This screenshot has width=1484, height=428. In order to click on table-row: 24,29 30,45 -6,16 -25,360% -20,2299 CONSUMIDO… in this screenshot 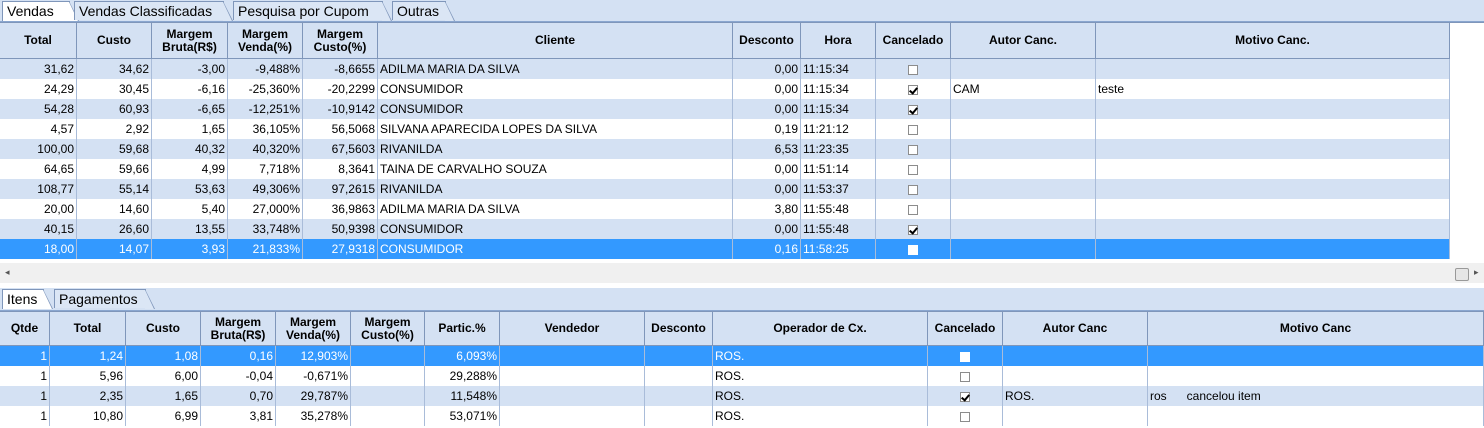, I will do `click(725, 89)`.